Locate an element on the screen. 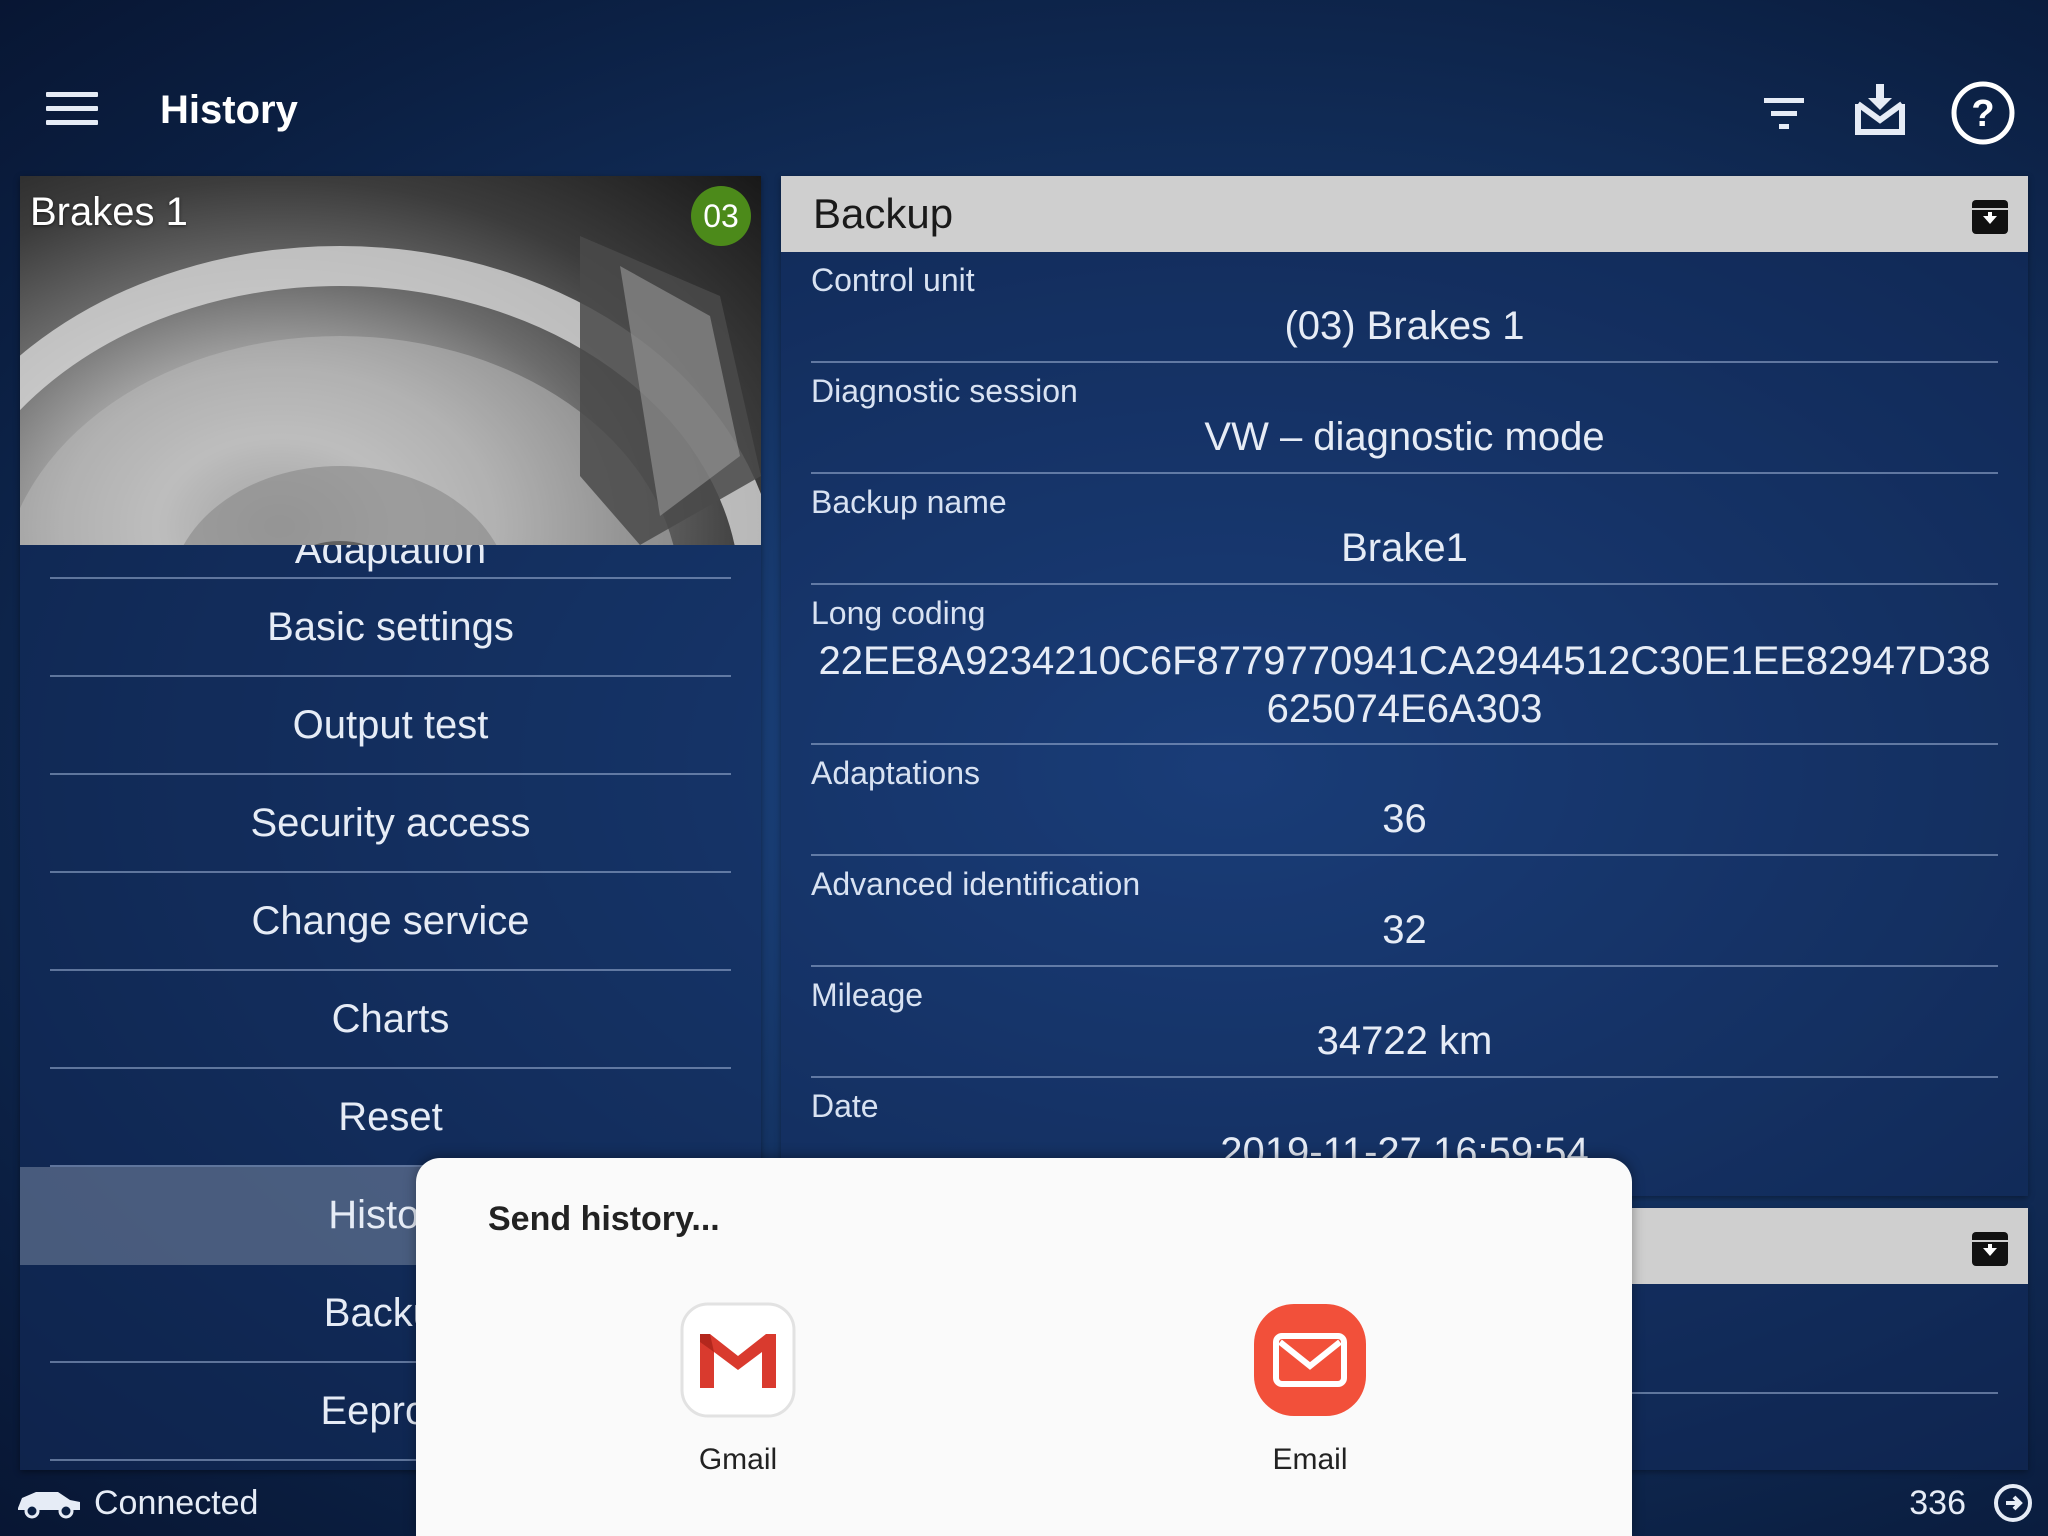 This screenshot has height=1536, width=2048. share-option-gmail: Gmail is located at coordinates (738, 1388).